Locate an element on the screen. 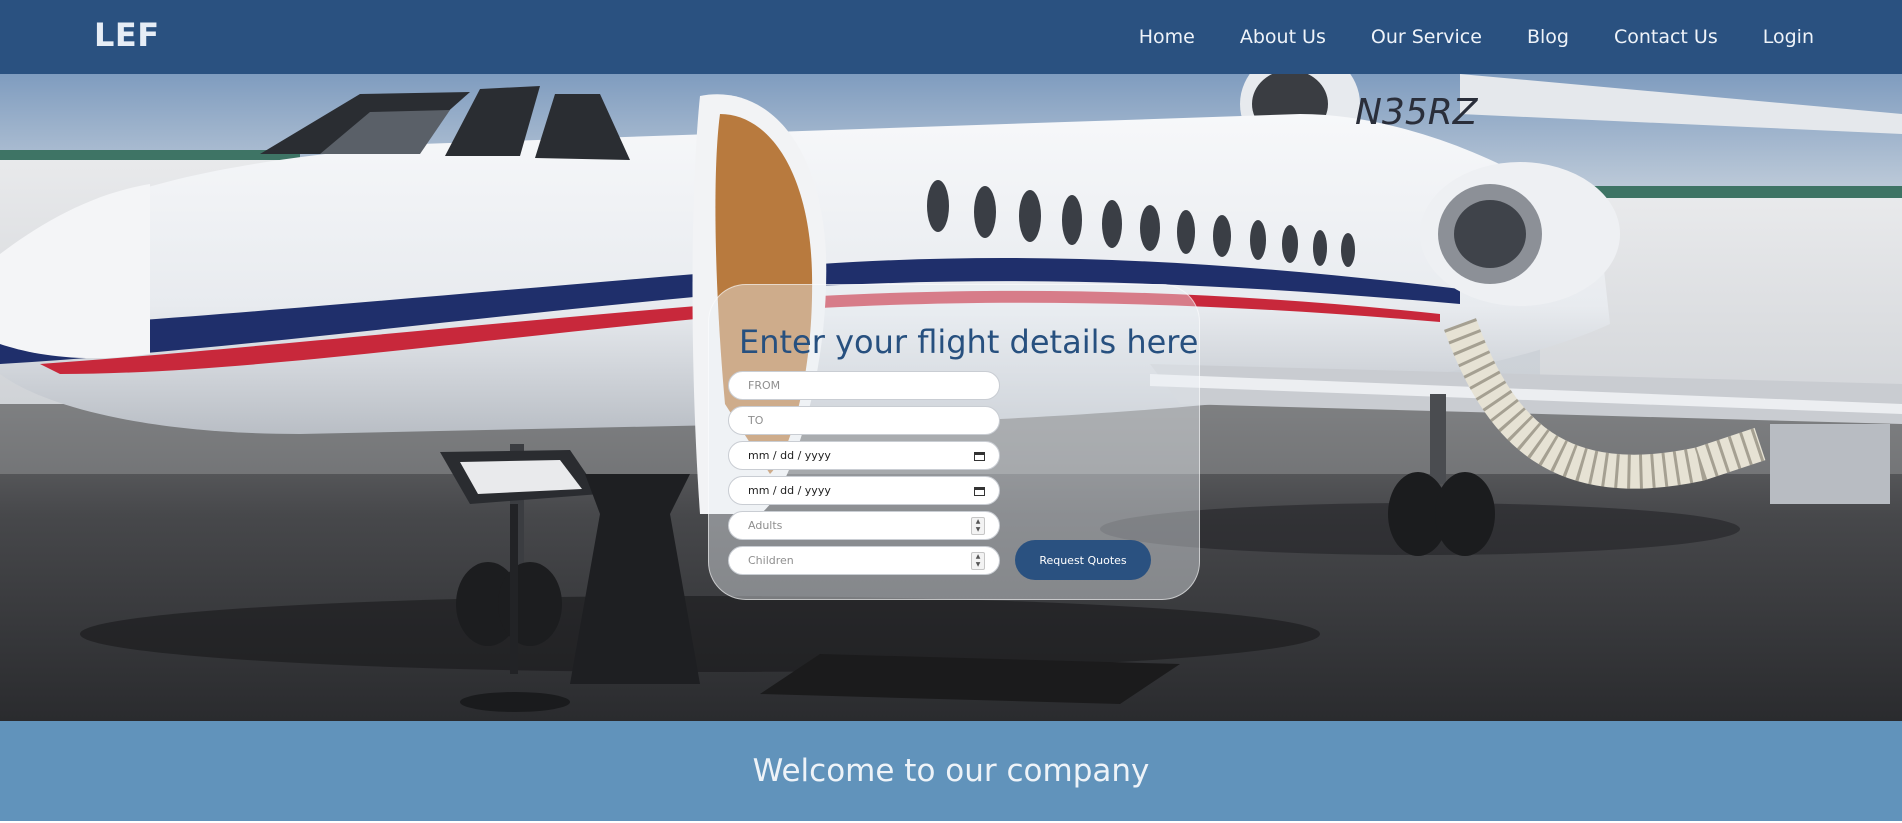 The width and height of the screenshot is (1902, 823). nav-blog: Blog is located at coordinates (1548, 37).